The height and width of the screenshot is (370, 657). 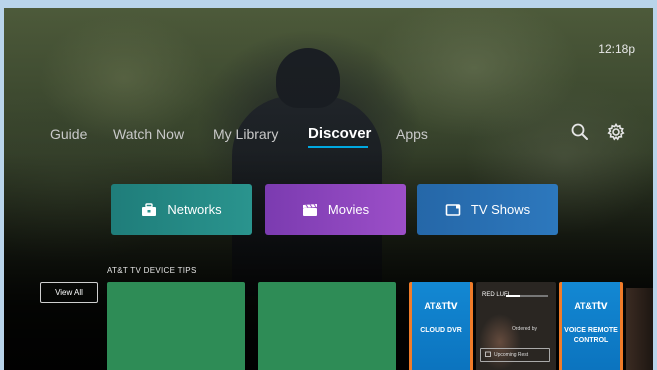 I want to click on preview-progress-fill, so click(x=513, y=296).